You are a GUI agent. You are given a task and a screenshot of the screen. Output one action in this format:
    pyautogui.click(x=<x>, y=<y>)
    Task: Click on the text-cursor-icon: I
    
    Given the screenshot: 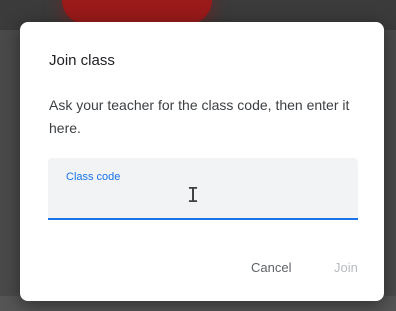 What is the action you would take?
    pyautogui.click(x=193, y=195)
    